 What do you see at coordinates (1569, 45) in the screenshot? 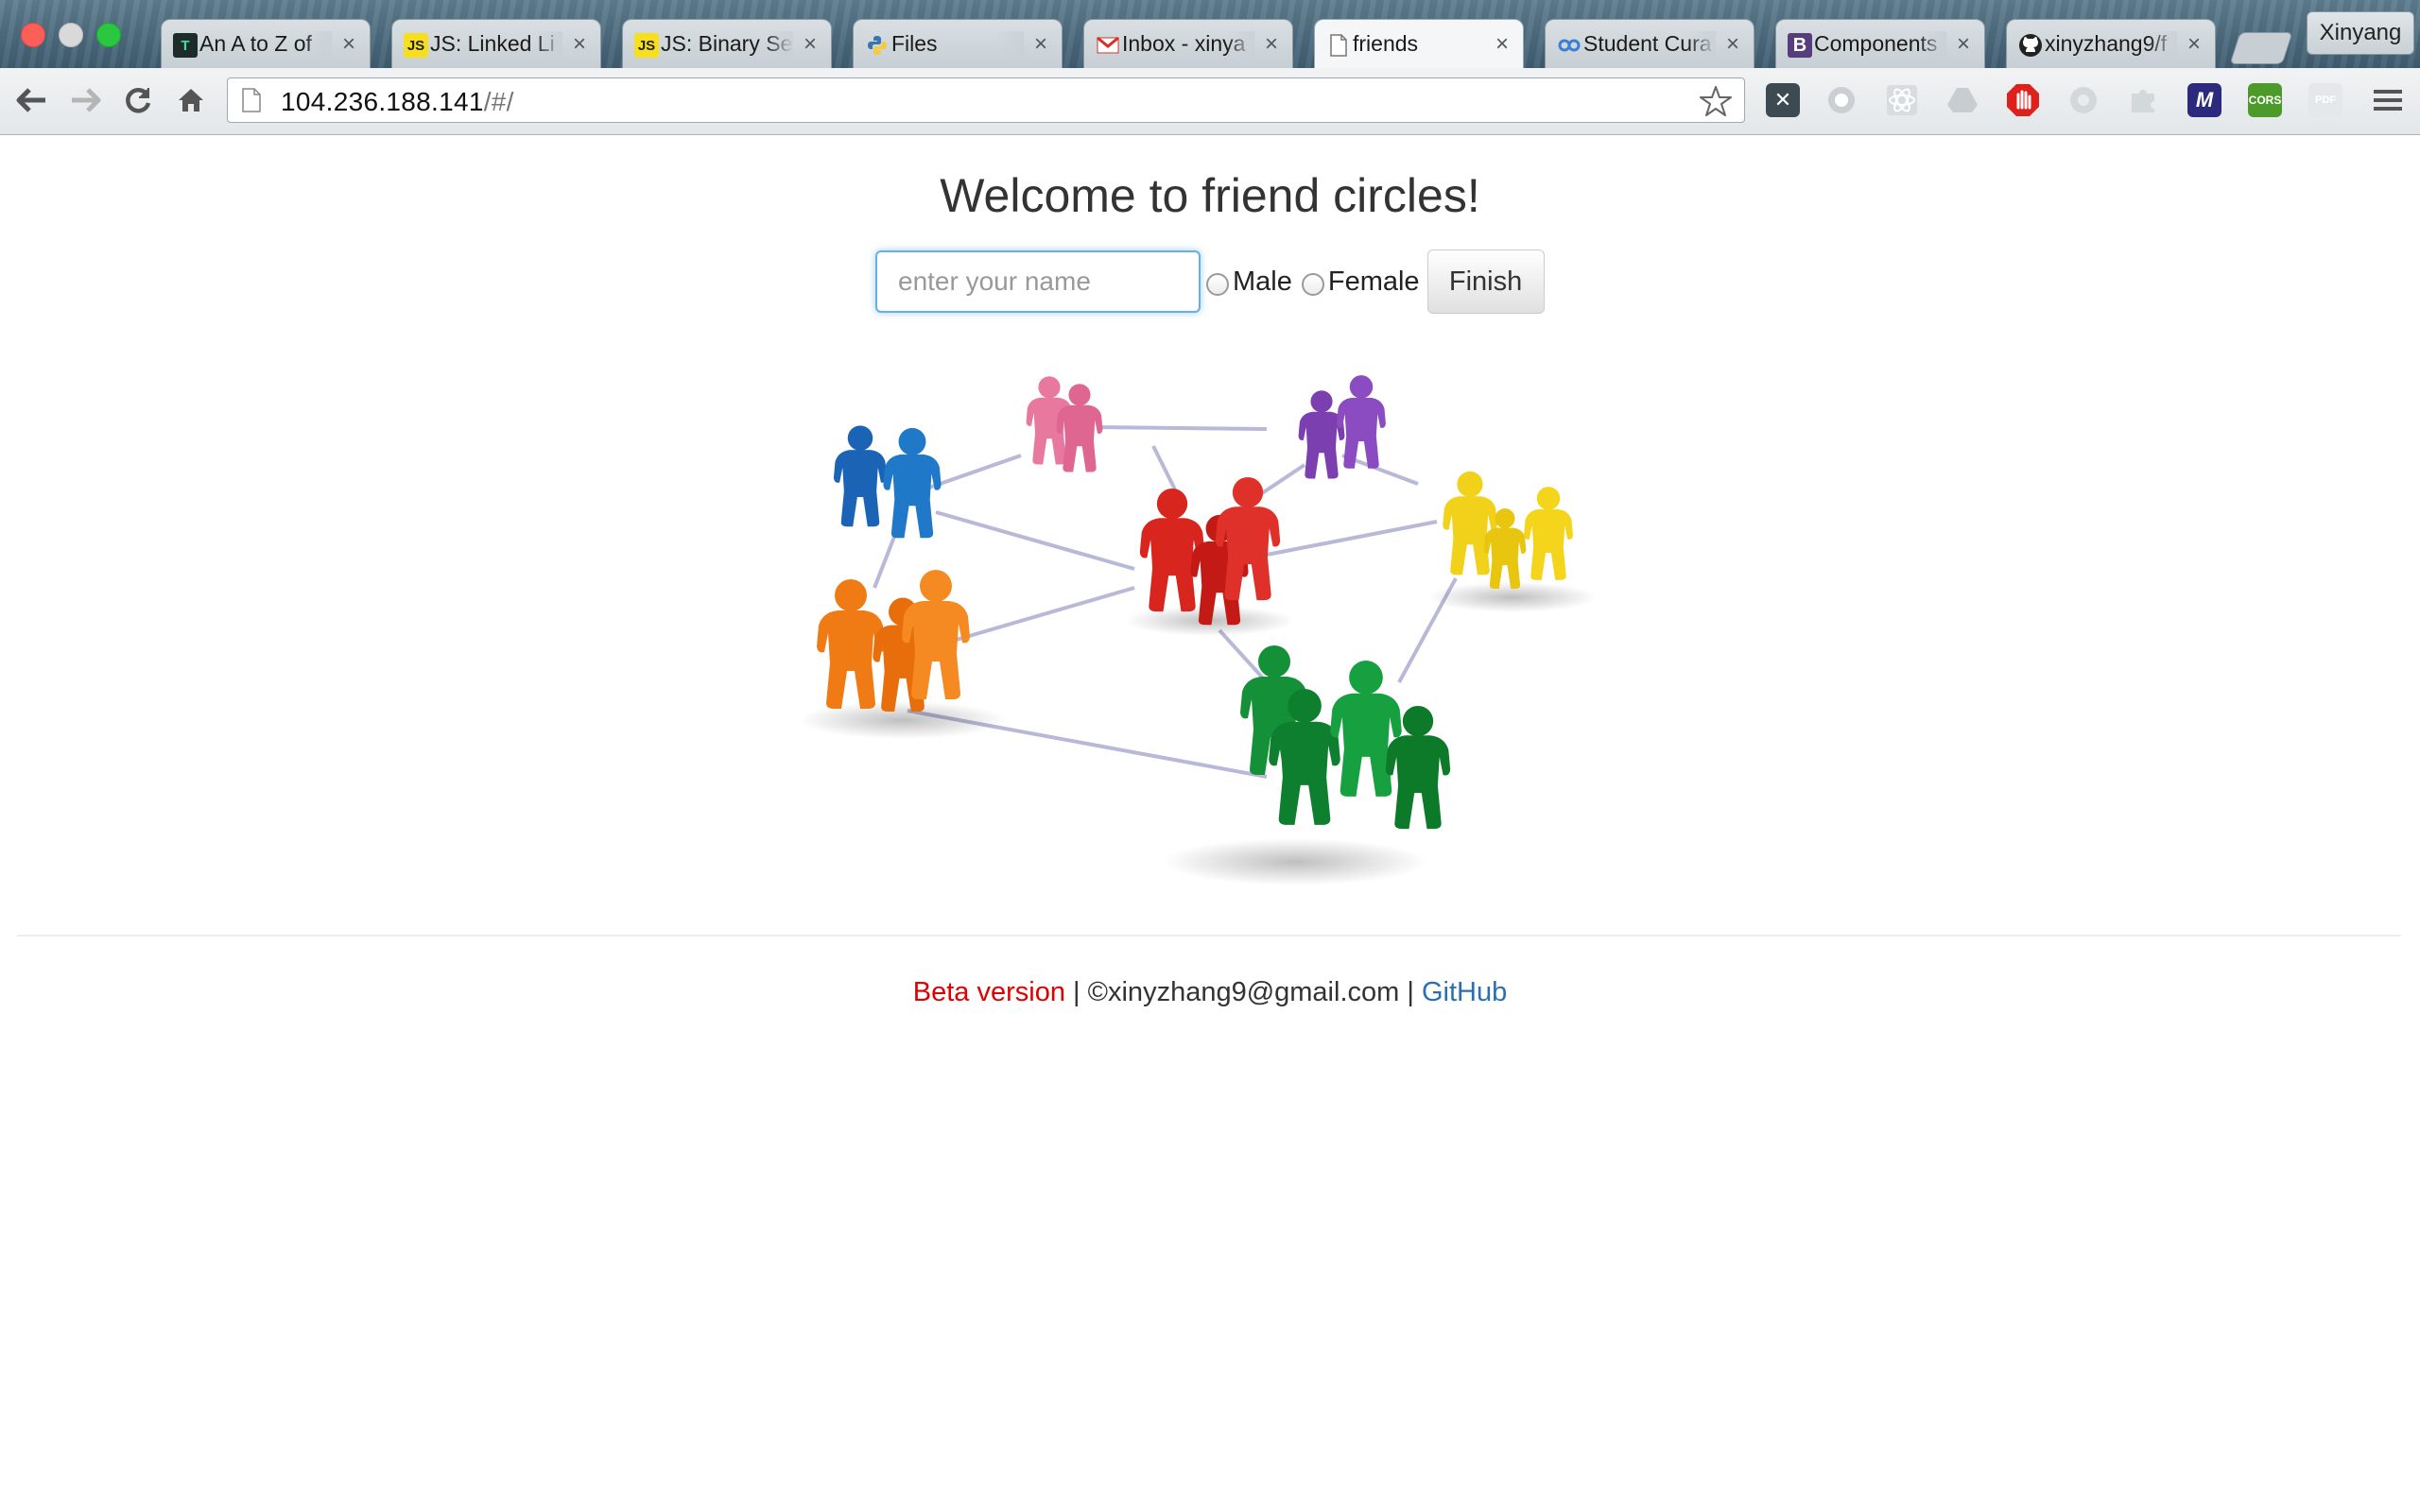
I see `link-favicon-icon` at bounding box center [1569, 45].